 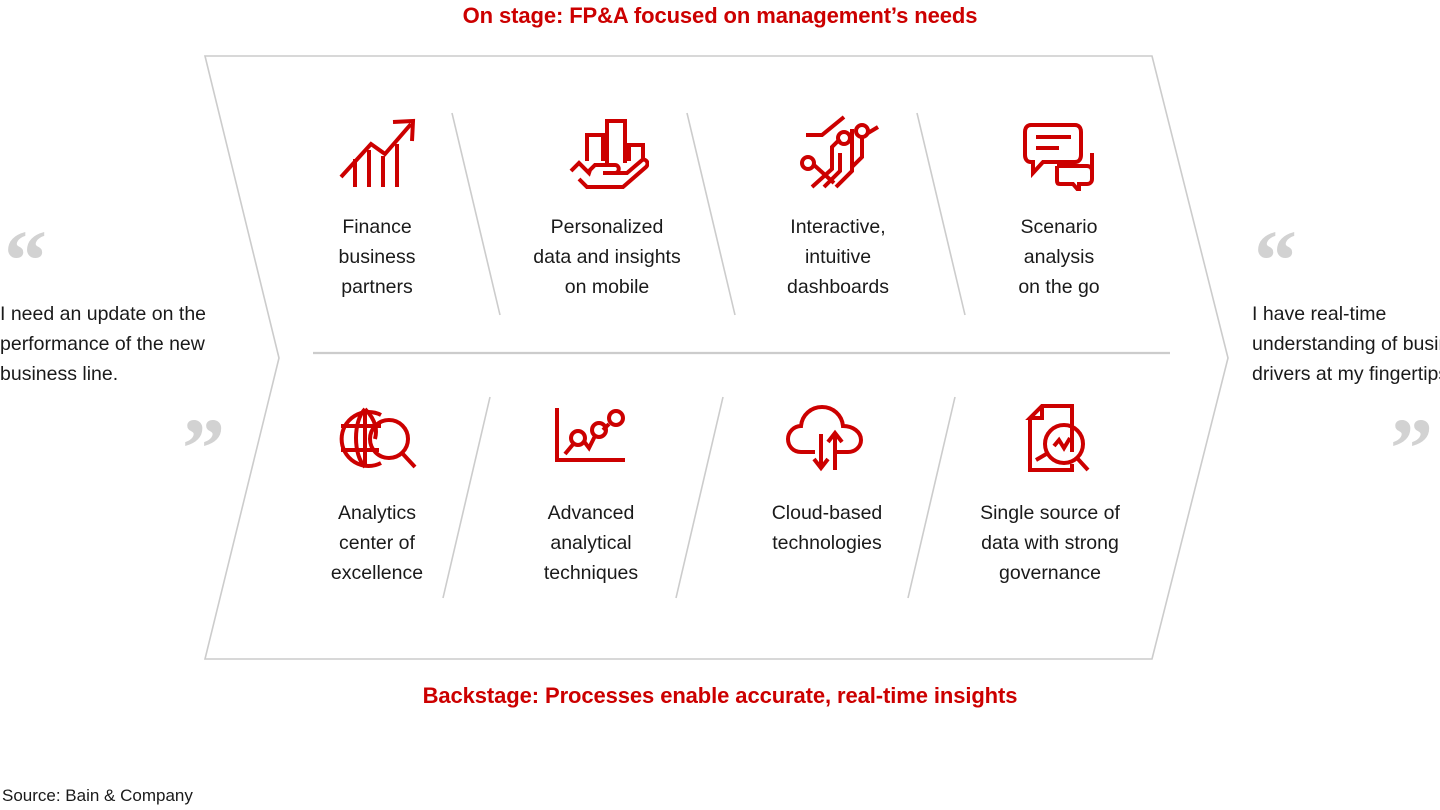 What do you see at coordinates (1050, 438) in the screenshot?
I see `document-magnifier-icon` at bounding box center [1050, 438].